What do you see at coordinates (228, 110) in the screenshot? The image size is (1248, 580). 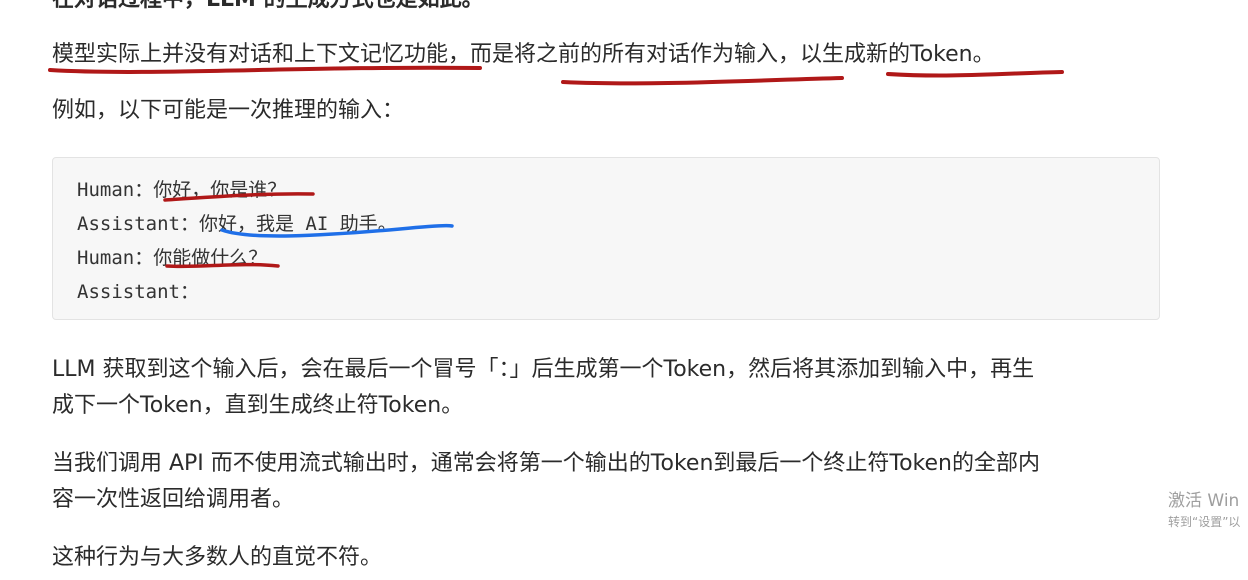 I see `paragraph-example-intro: 例如，以下可能是一次推理的输入：` at bounding box center [228, 110].